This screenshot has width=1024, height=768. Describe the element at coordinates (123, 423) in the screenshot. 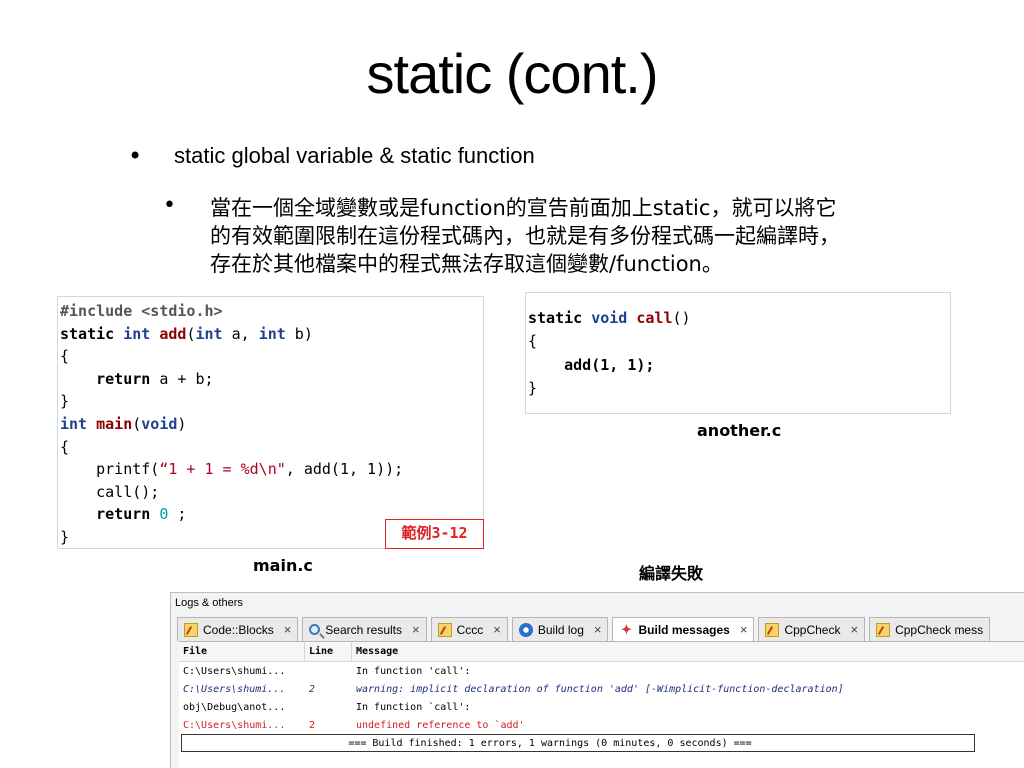

I see `code-line: int main(void)` at that location.